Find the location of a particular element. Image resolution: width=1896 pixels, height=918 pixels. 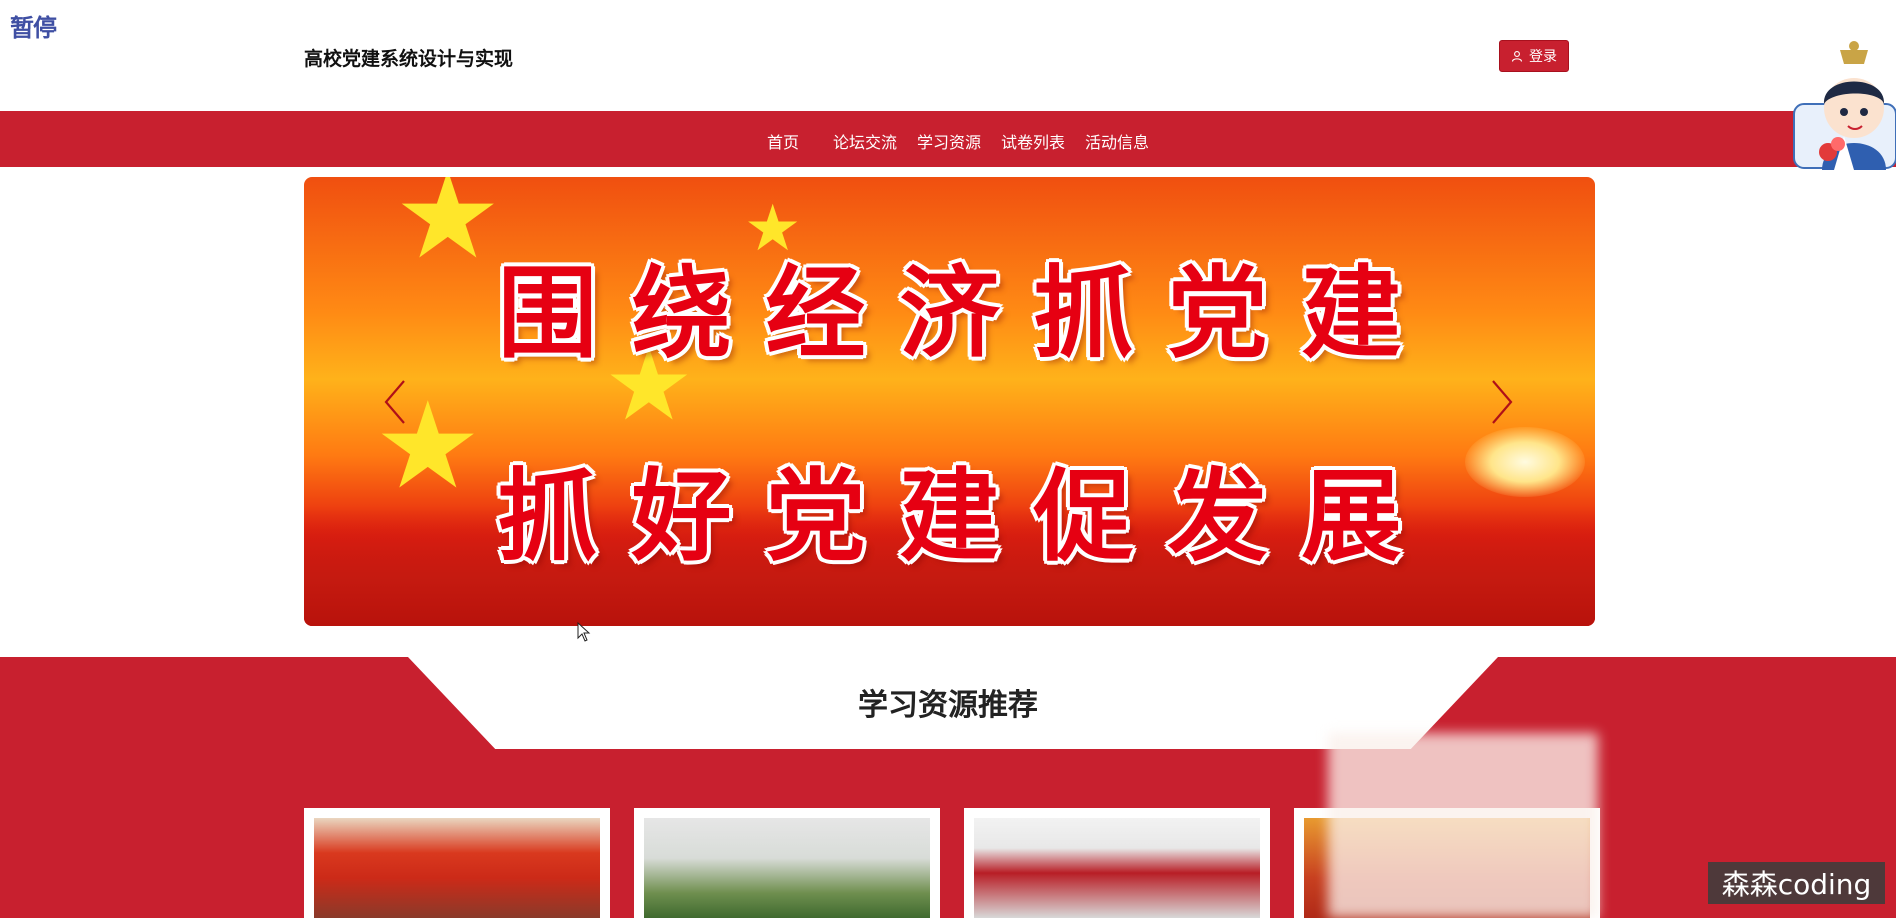

header: 高校党建系统设计与实现 登录 is located at coordinates (948, 55).